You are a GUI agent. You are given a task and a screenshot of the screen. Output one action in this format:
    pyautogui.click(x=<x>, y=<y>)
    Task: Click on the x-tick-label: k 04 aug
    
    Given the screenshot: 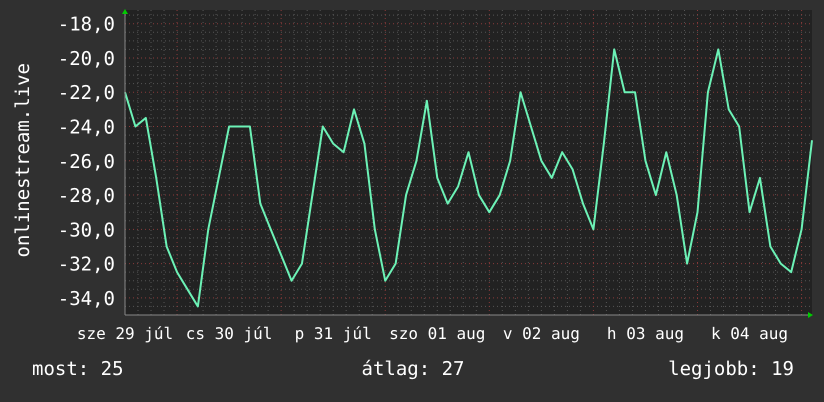 What is the action you would take?
    pyautogui.click(x=749, y=333)
    